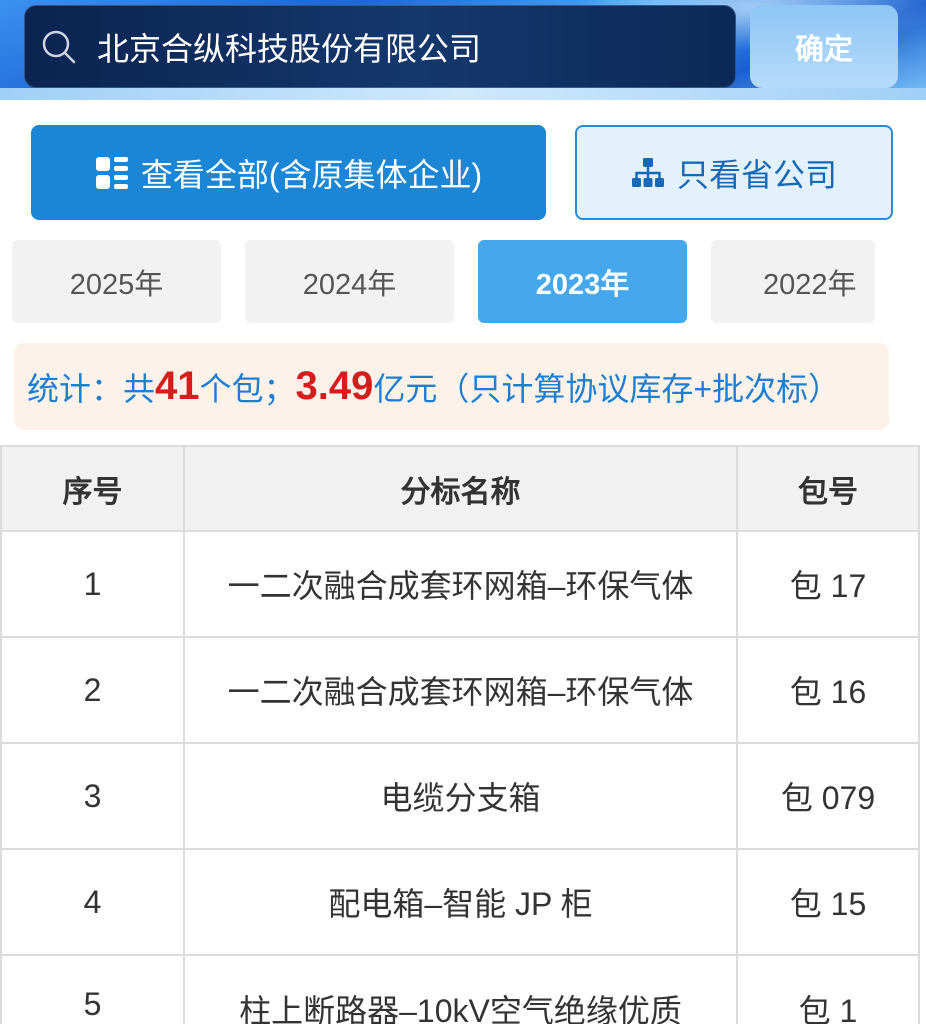  What do you see at coordinates (111, 172) in the screenshot?
I see `grid-icon` at bounding box center [111, 172].